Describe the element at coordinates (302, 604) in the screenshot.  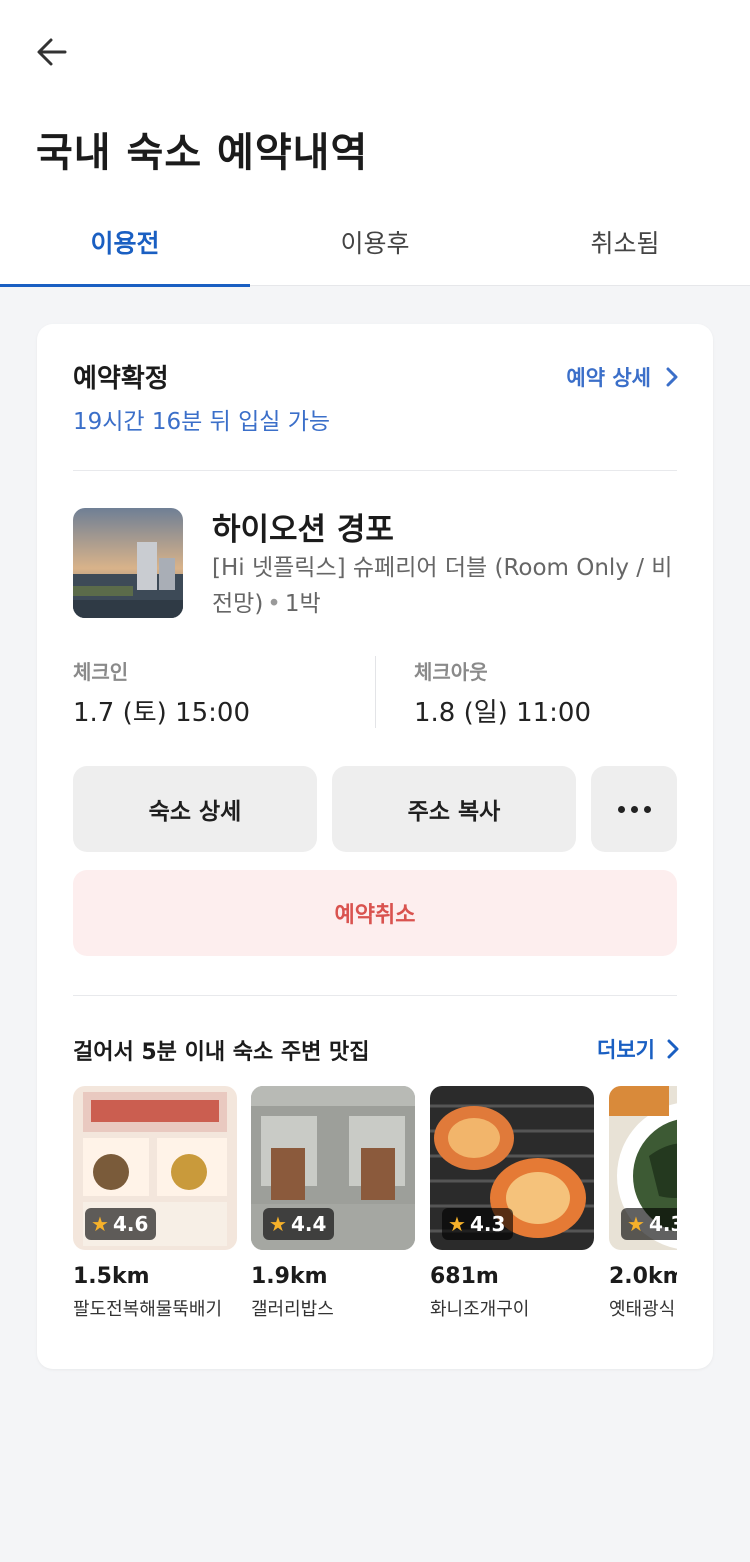
I see `nights-count: 1박` at that location.